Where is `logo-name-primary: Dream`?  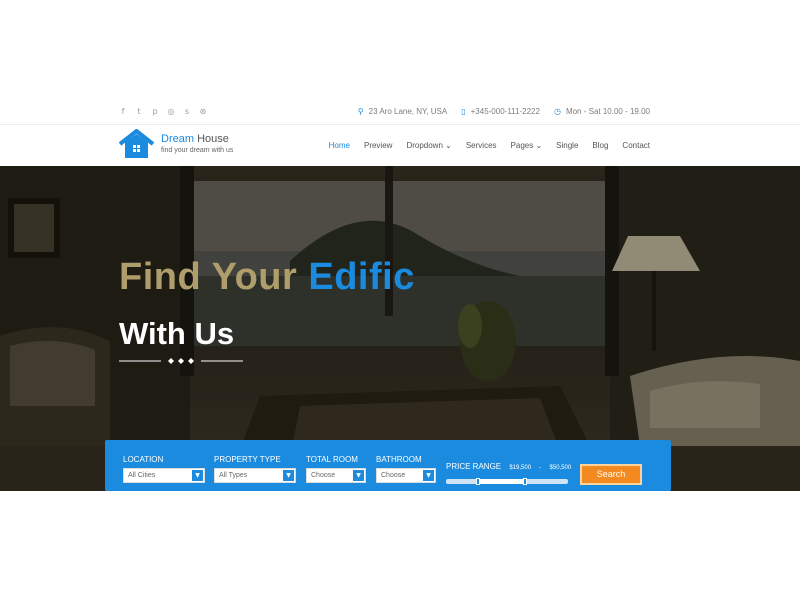
logo-name-primary: Dream is located at coordinates (178, 139).